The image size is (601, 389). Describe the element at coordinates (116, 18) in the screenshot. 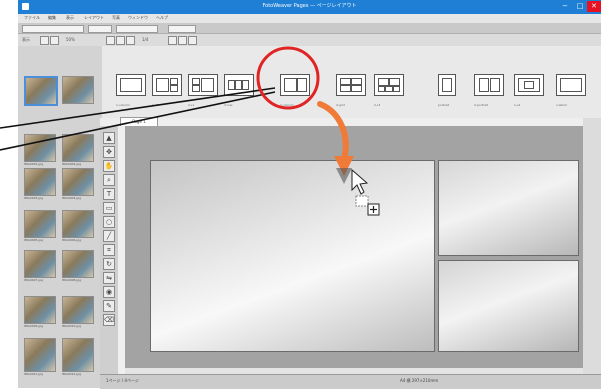

I see `menu-photo: 写真` at that location.